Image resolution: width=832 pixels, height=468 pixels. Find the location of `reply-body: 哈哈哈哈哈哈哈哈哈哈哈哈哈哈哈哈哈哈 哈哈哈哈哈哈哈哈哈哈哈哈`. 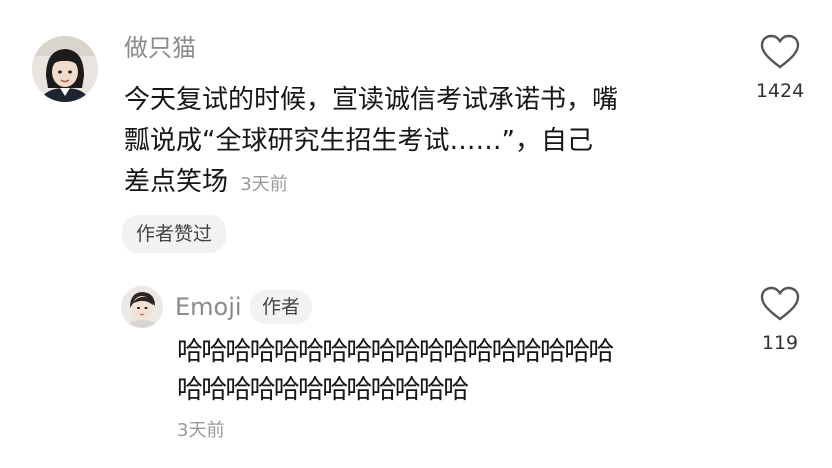

reply-body: 哈哈哈哈哈哈哈哈哈哈哈哈哈哈哈哈哈哈 哈哈哈哈哈哈哈哈哈哈哈哈 is located at coordinates (449, 371).